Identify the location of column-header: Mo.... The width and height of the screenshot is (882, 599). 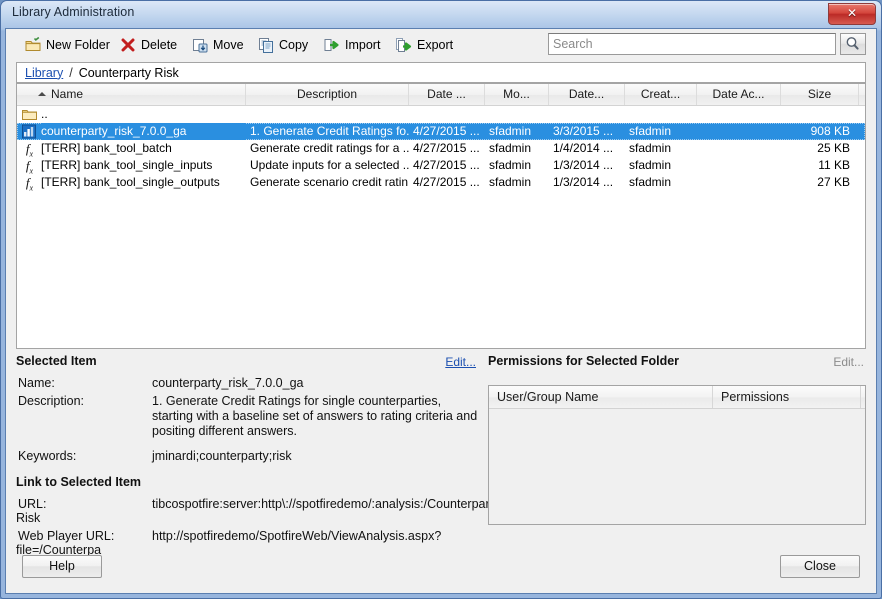
(517, 94).